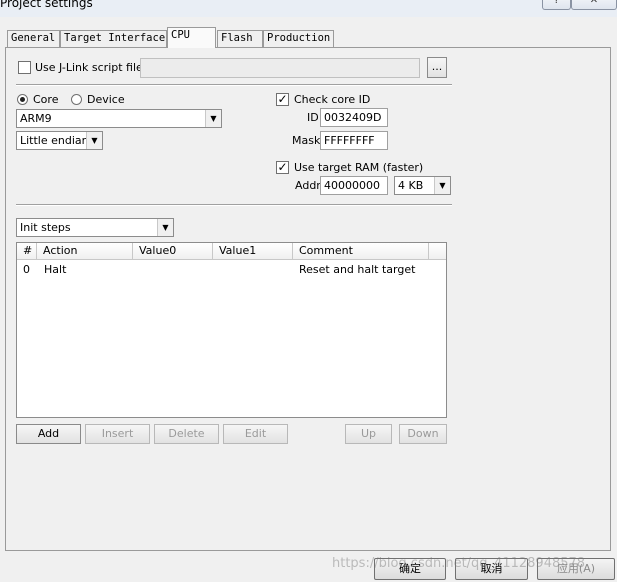  I want to click on close-icon: ✕, so click(594, 3).